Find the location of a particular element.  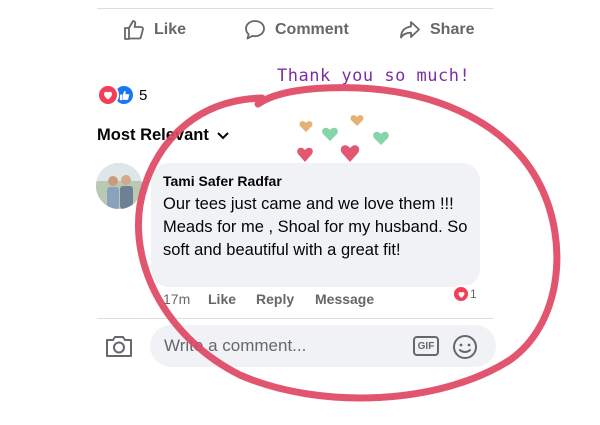

comment-reaction-badge: 1 is located at coordinates (465, 294).